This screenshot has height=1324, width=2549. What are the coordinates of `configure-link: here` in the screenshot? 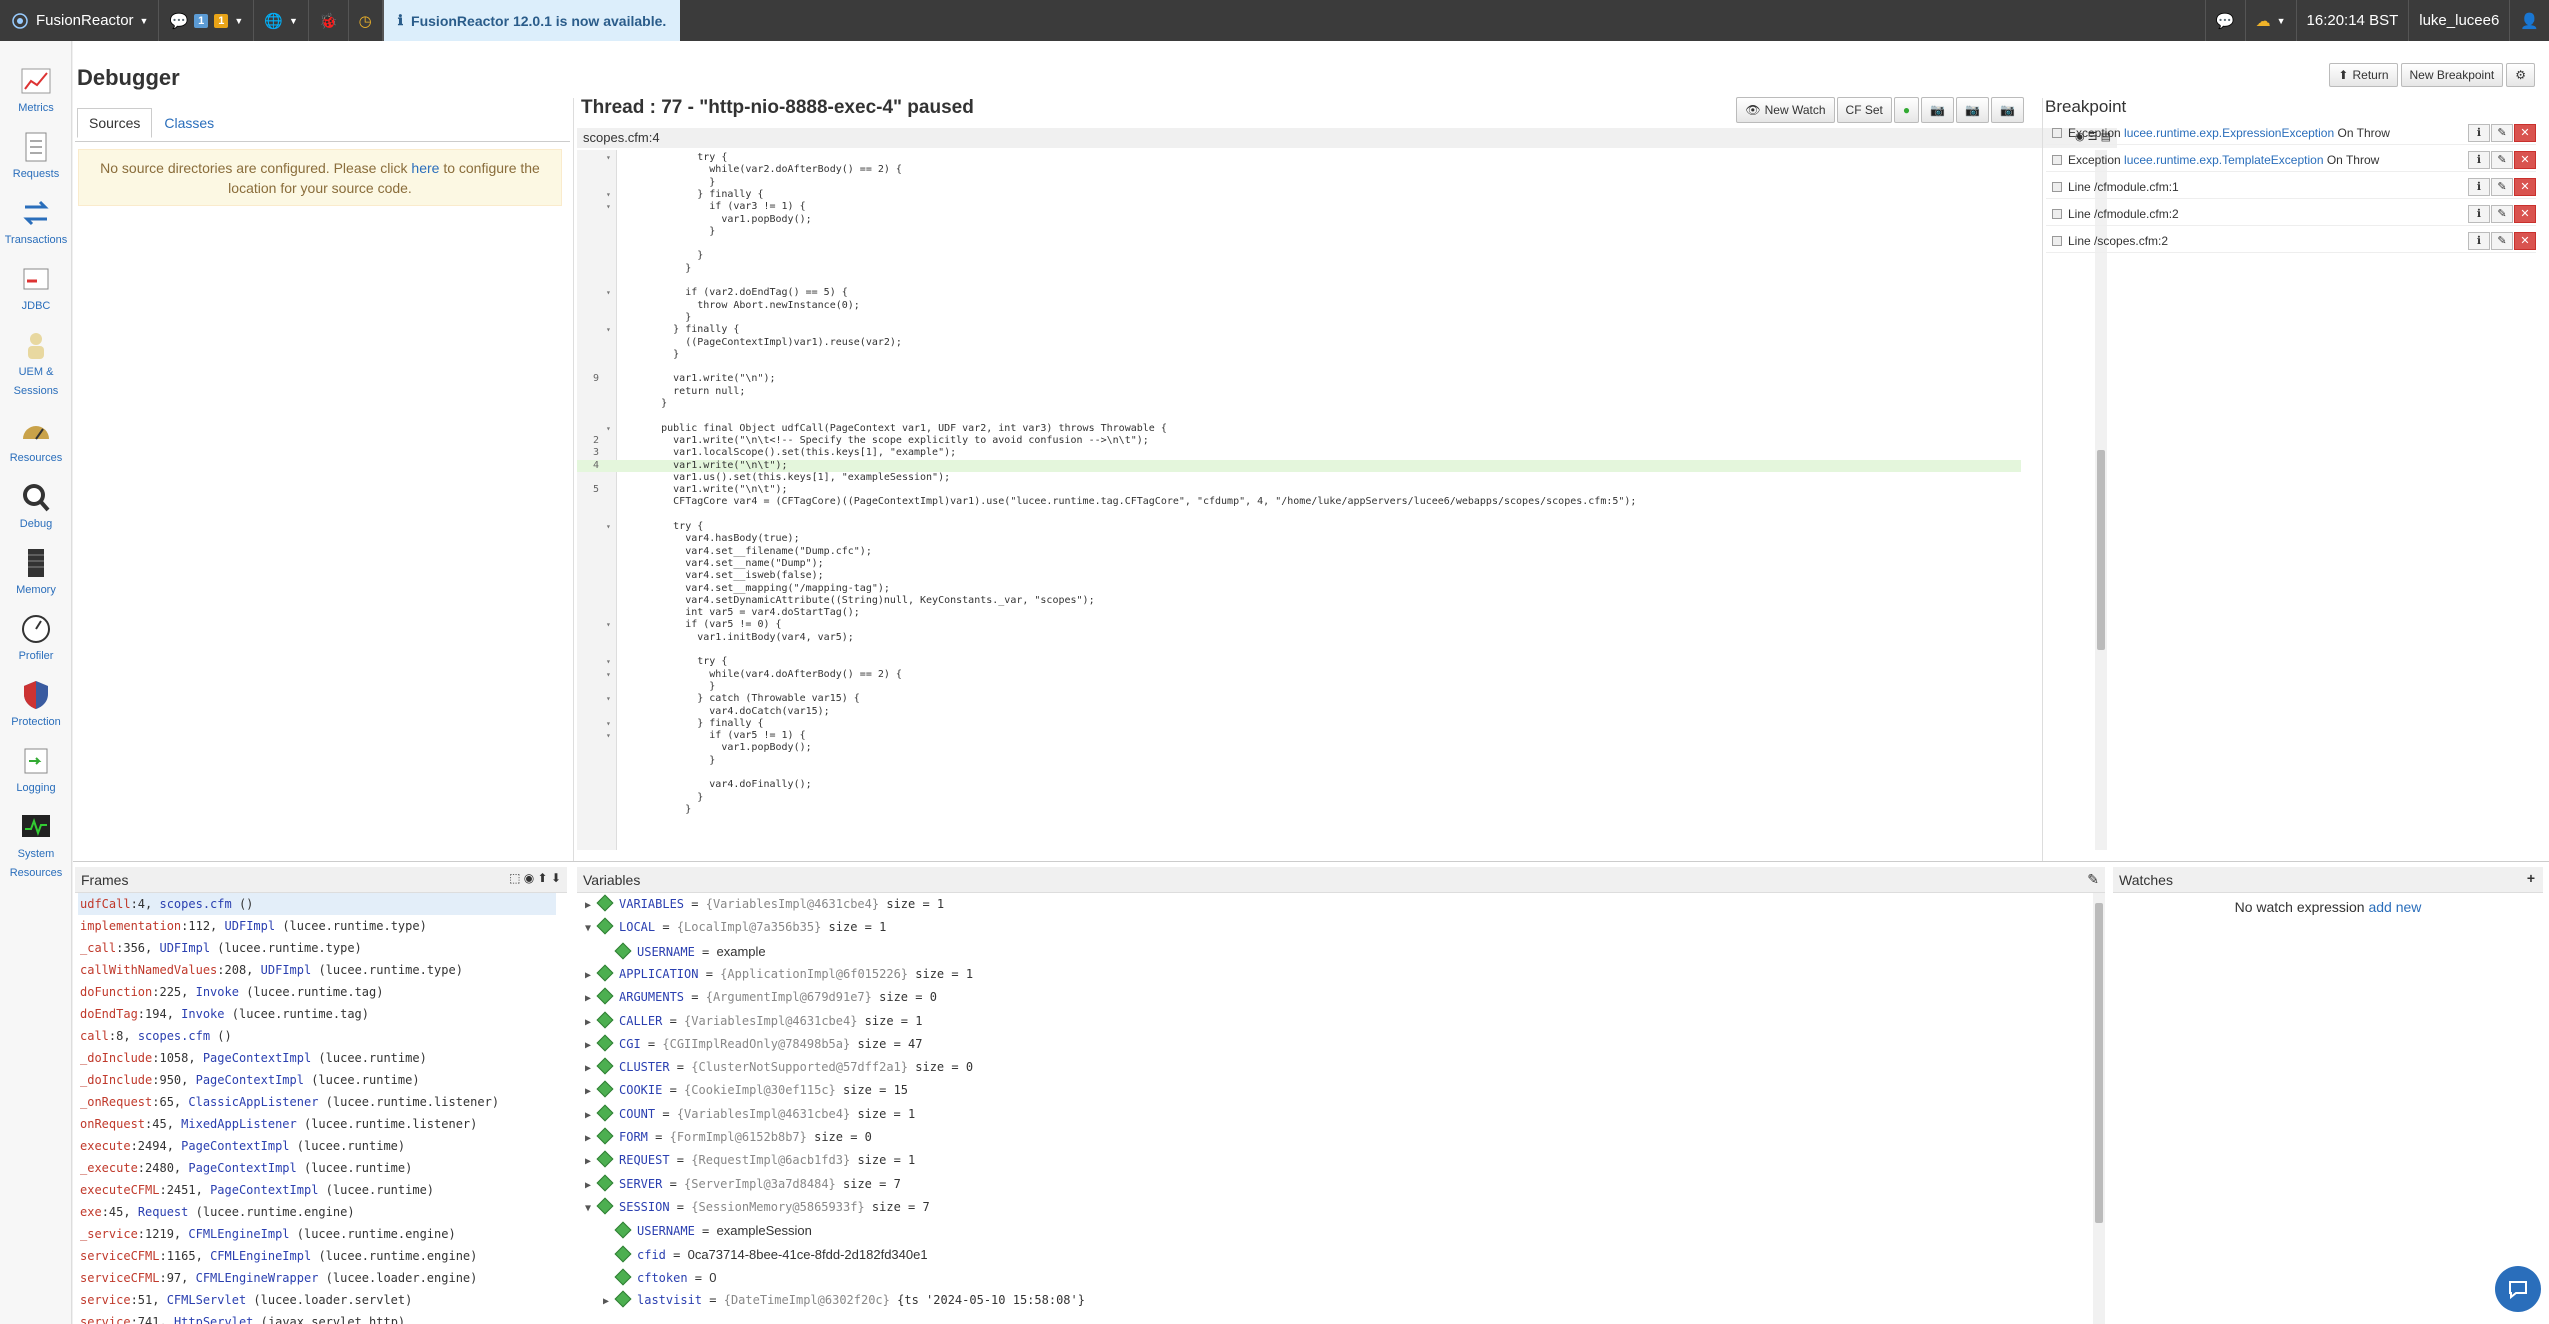 It's located at (425, 168).